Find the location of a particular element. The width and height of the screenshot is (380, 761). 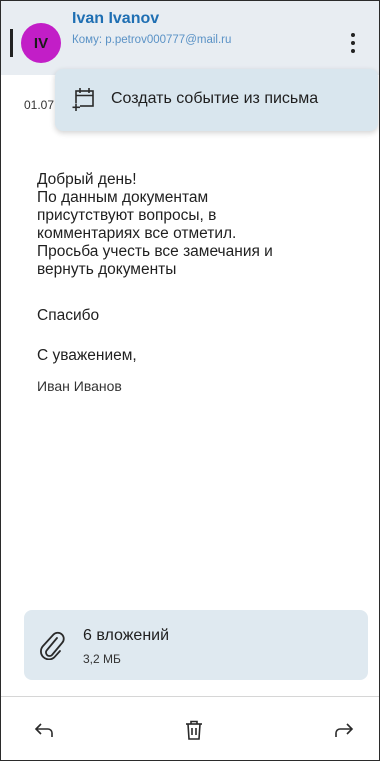

reply-icon is located at coordinates (43, 730).